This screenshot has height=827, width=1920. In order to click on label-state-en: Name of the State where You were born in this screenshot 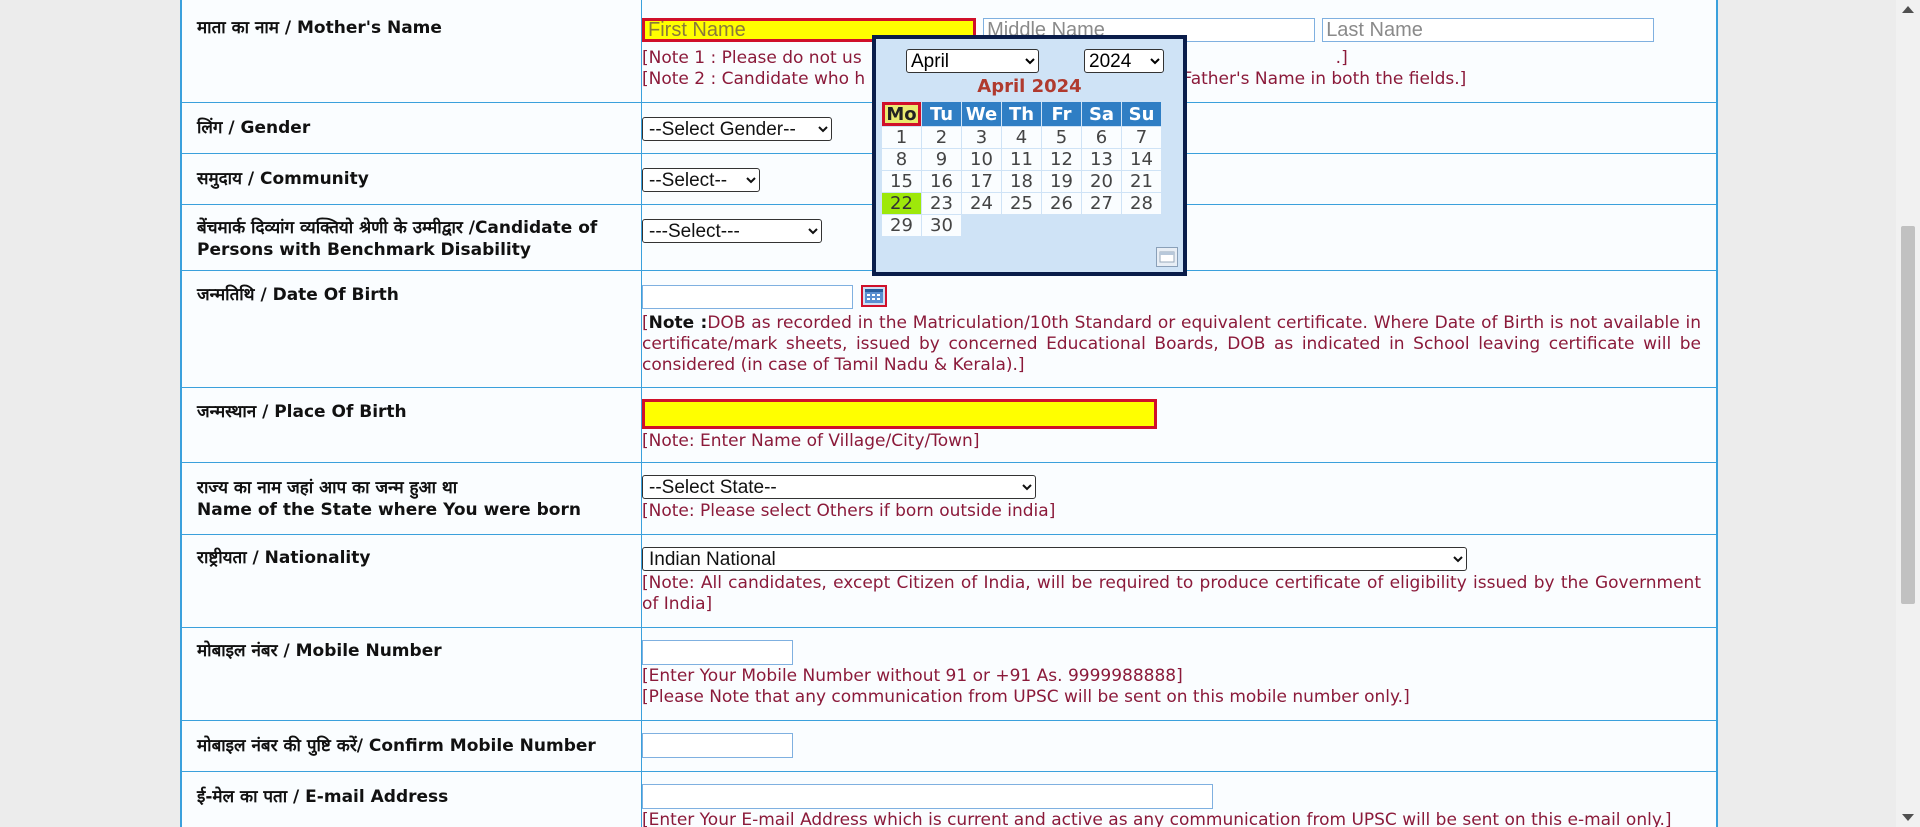, I will do `click(389, 509)`.